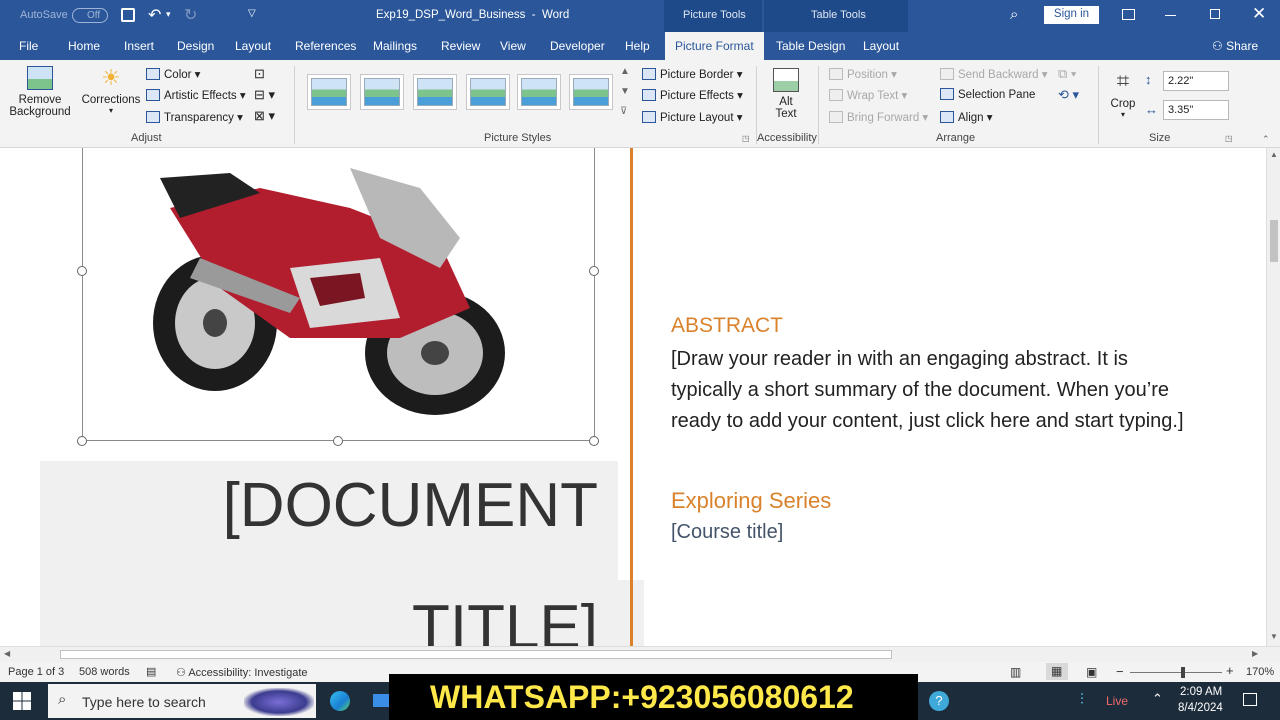 This screenshot has height=720, width=1280. Describe the element at coordinates (1120, 671) in the screenshot. I see `zoom-out-icon: −` at that location.